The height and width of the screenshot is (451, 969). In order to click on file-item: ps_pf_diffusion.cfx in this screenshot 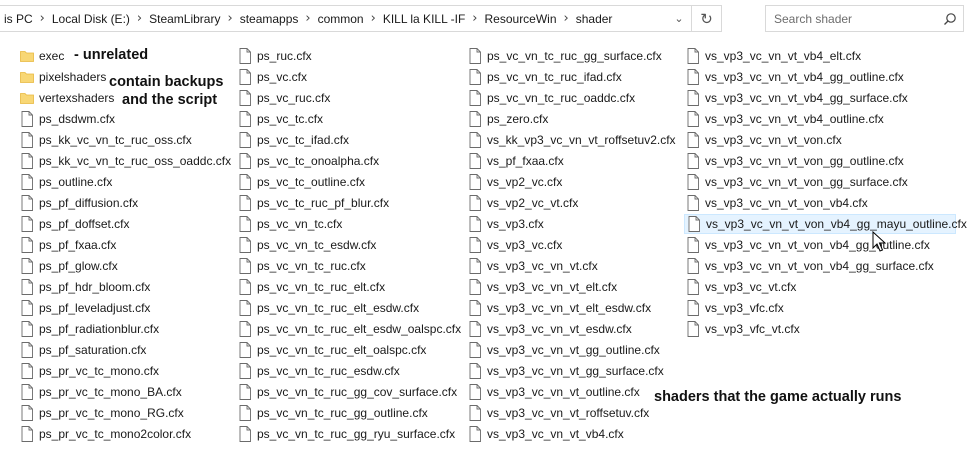, I will do `click(78, 203)`.